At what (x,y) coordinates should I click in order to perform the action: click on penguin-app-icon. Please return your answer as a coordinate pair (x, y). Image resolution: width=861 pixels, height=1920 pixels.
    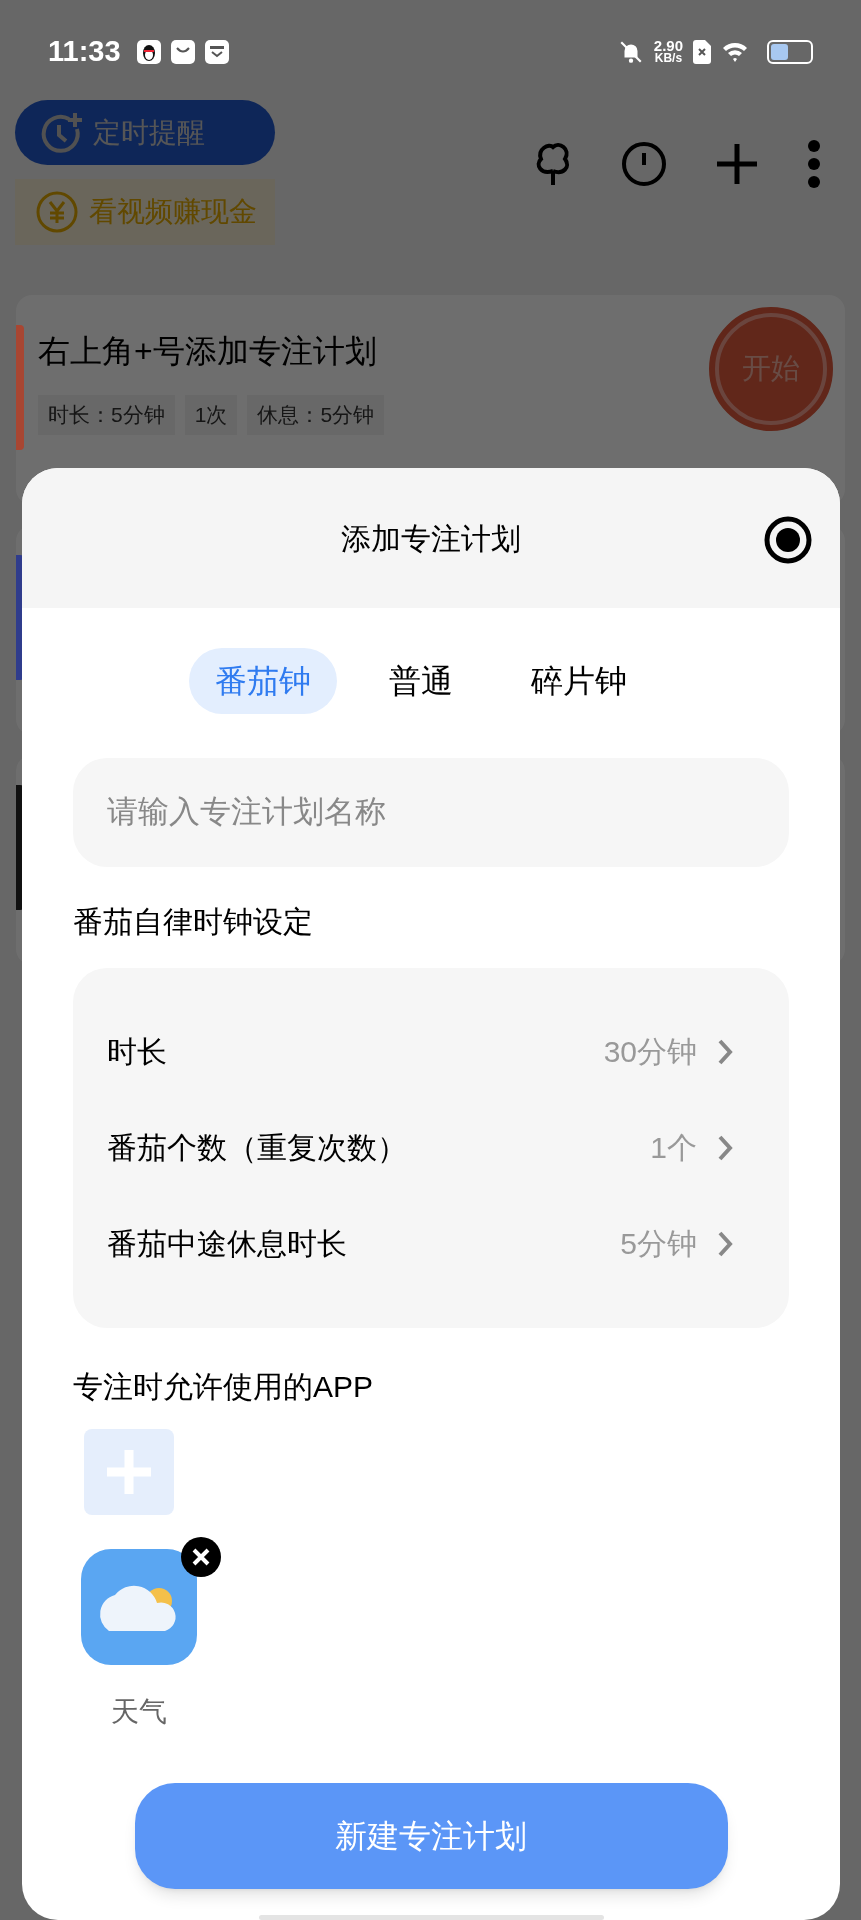
    Looking at the image, I should click on (148, 52).